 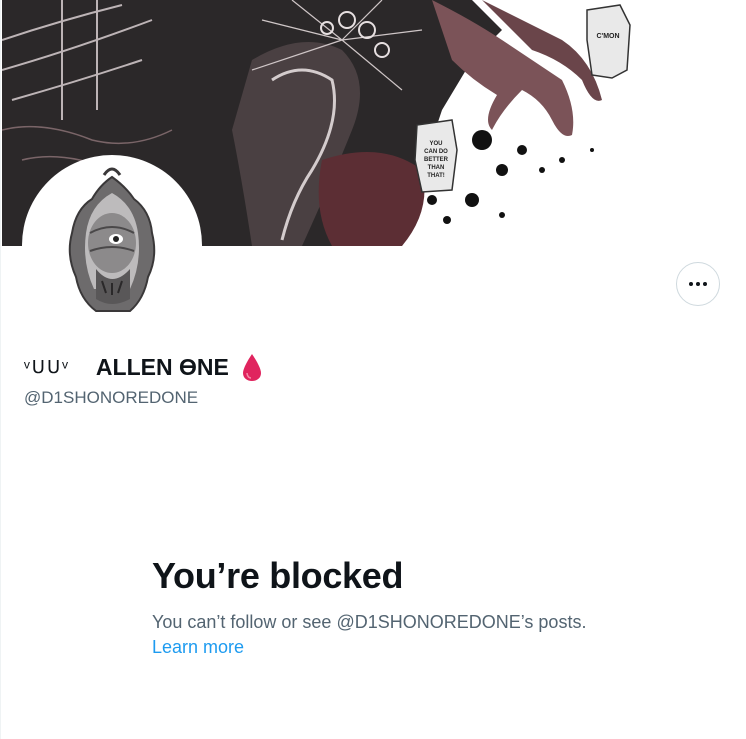 What do you see at coordinates (436, 168) in the screenshot?
I see `bubble-line-4: THAN` at bounding box center [436, 168].